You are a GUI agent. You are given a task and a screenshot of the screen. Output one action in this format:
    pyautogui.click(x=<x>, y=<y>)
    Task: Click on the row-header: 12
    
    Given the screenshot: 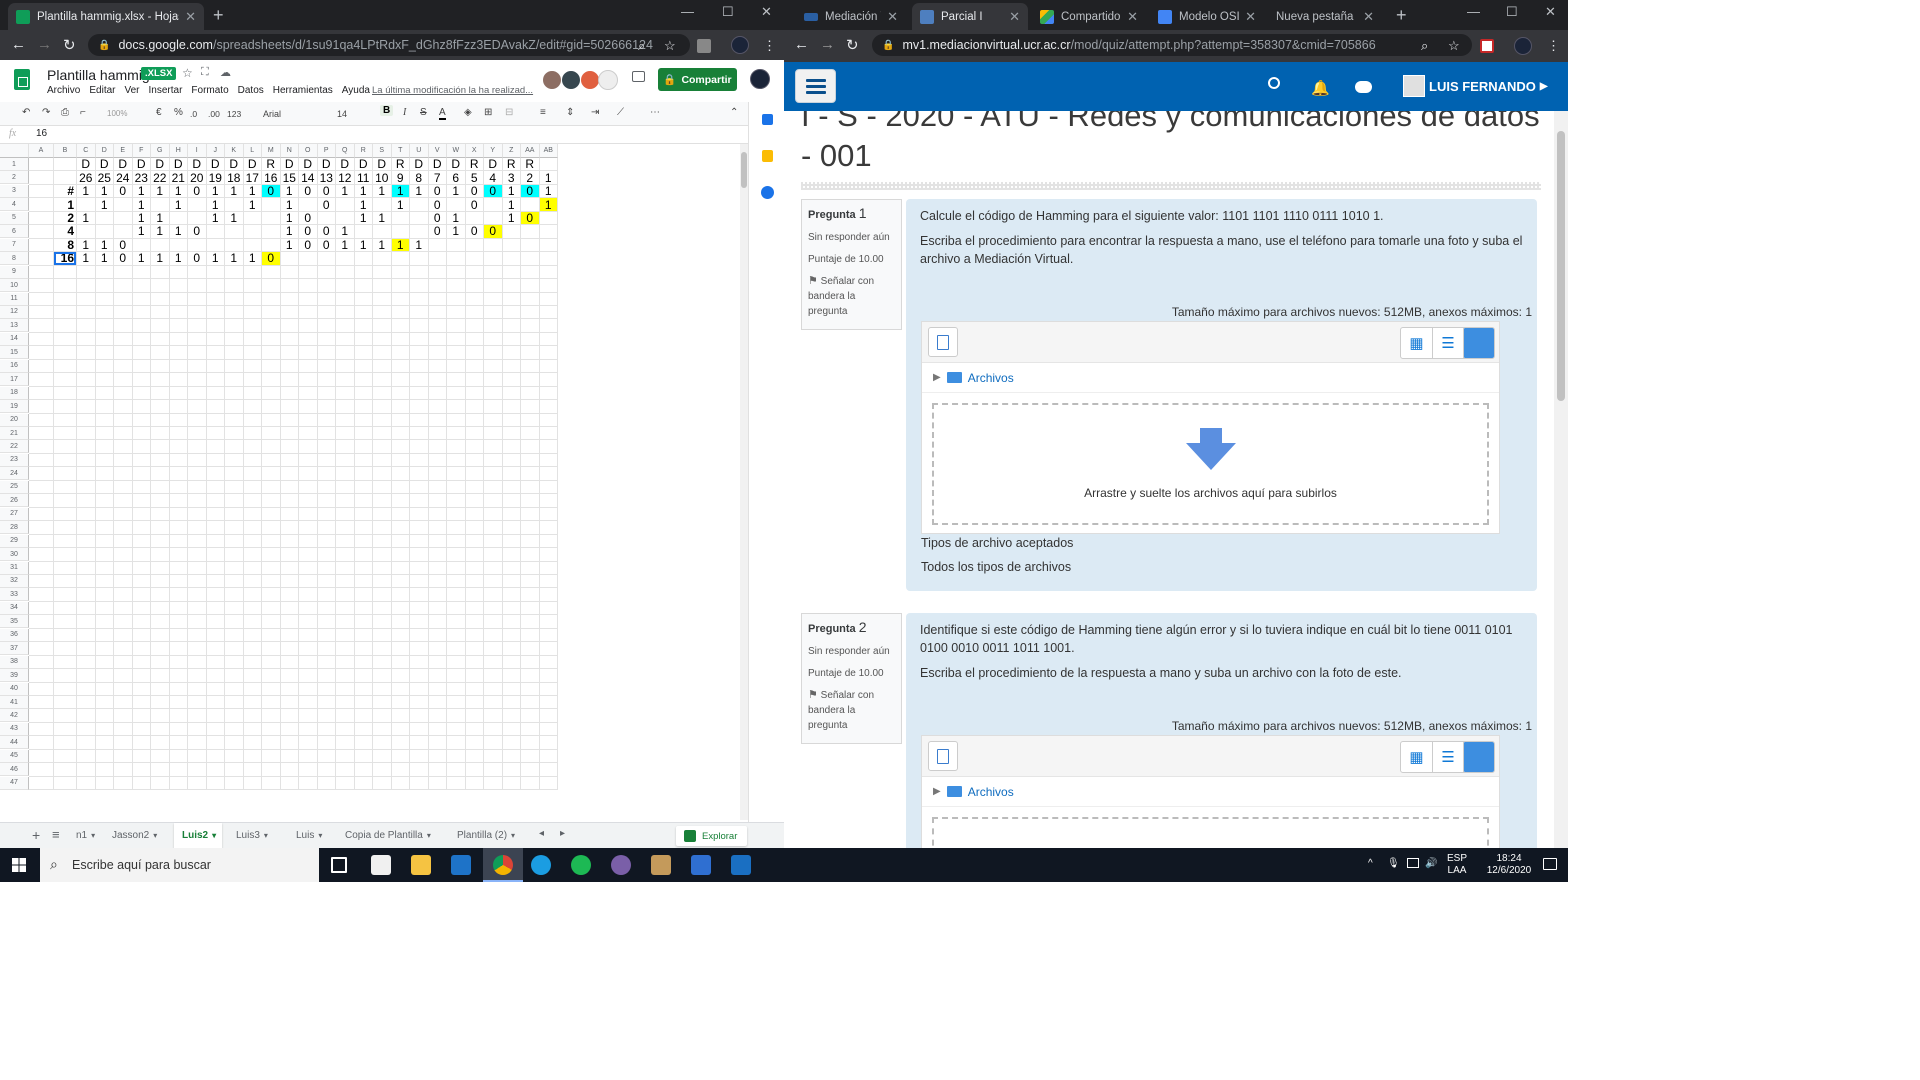 What is the action you would take?
    pyautogui.click(x=14, y=312)
    